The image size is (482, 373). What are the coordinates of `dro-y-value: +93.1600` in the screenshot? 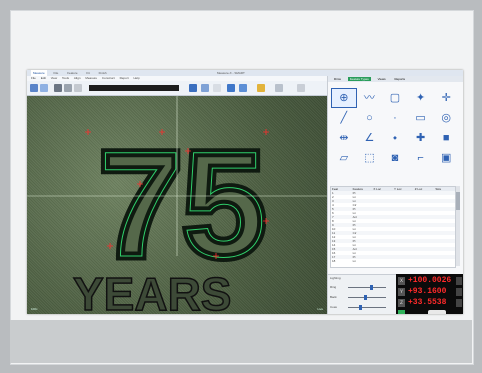 It's located at (427, 291).